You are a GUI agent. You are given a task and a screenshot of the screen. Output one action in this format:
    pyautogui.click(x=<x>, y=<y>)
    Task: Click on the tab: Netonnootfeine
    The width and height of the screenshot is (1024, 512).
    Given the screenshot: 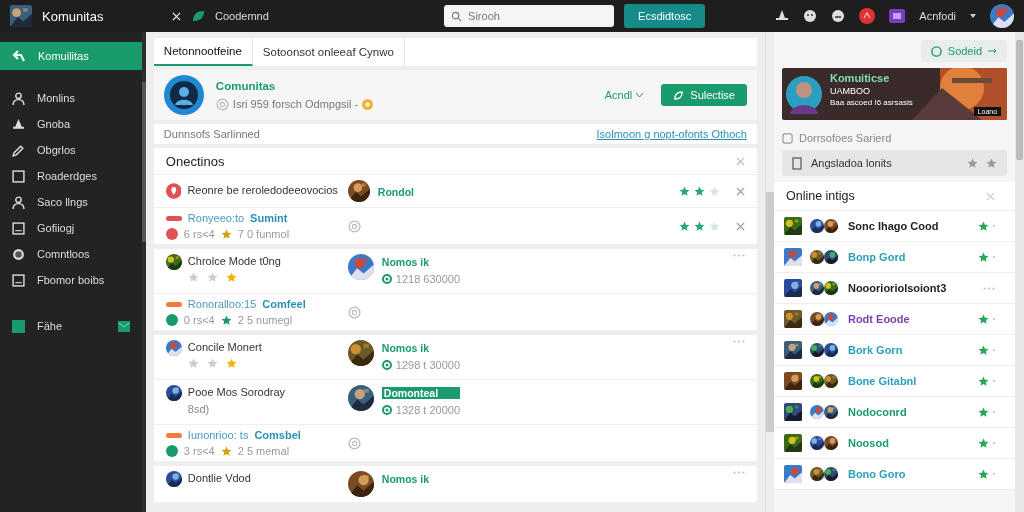 What is the action you would take?
    pyautogui.click(x=203, y=52)
    